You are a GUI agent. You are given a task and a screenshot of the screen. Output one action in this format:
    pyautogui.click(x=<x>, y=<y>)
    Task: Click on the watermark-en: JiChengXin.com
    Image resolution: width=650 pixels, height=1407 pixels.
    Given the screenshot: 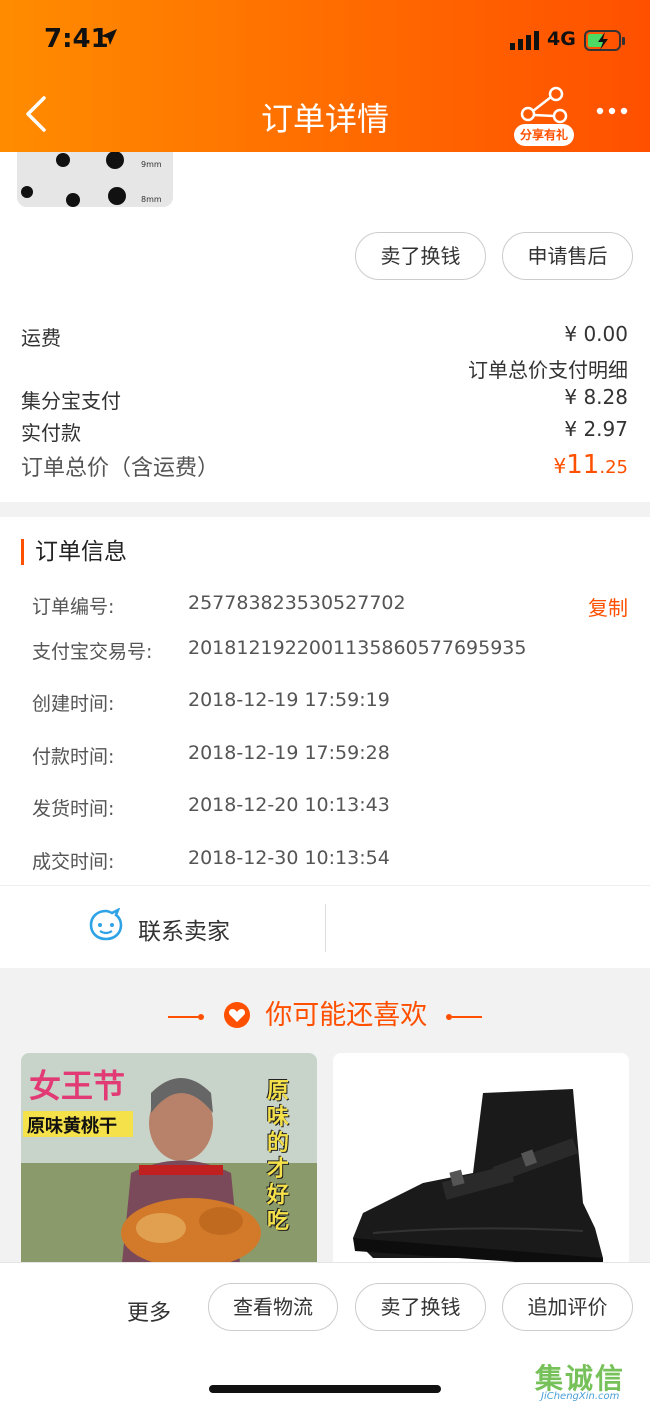 What is the action you would take?
    pyautogui.click(x=580, y=1396)
    